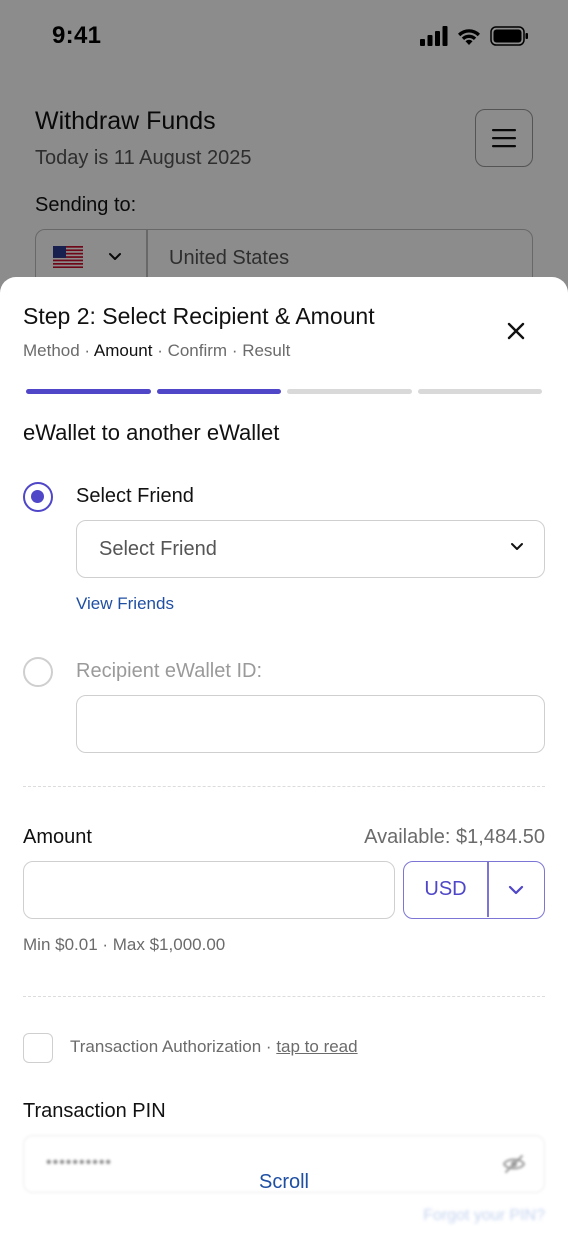 The height and width of the screenshot is (1241, 568). Describe the element at coordinates (173, 1046) in the screenshot. I see `authorization-label: Transaction Authorization ·` at that location.